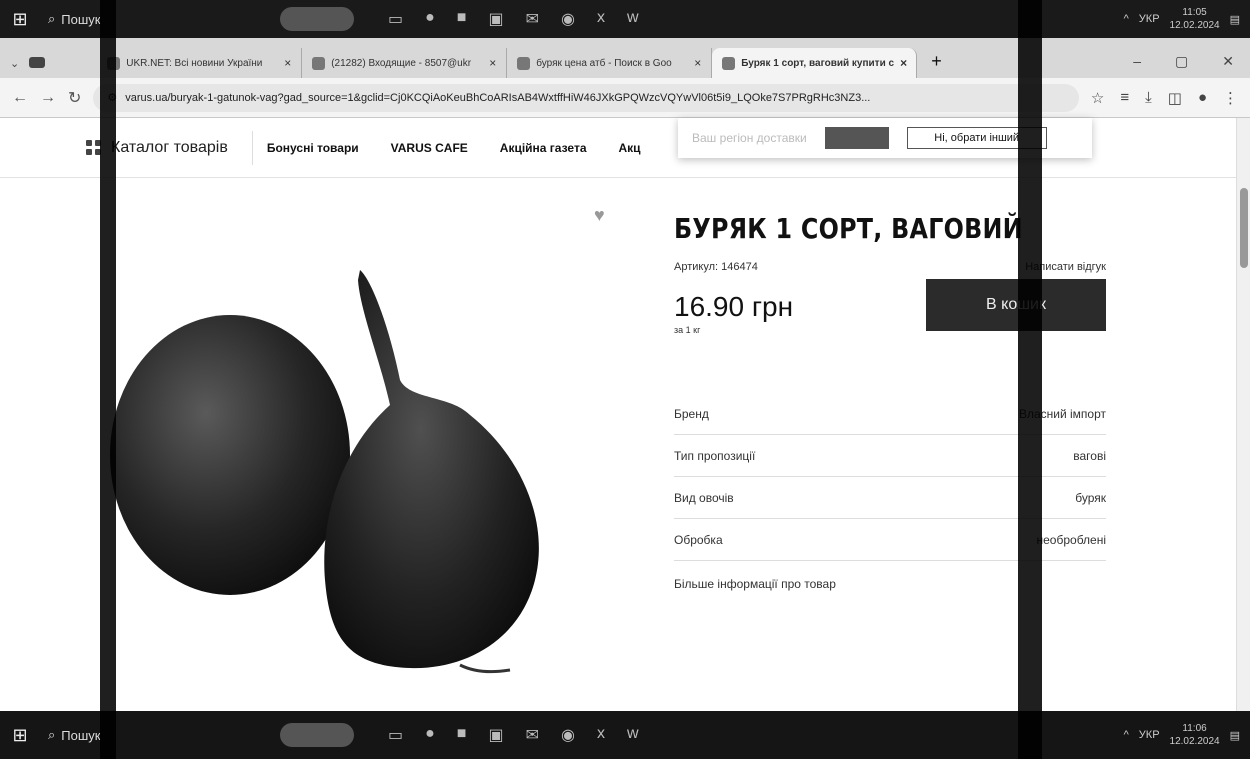 This screenshot has width=1250, height=759. What do you see at coordinates (1175, 98) in the screenshot?
I see `sidepanel-icon: ◫` at bounding box center [1175, 98].